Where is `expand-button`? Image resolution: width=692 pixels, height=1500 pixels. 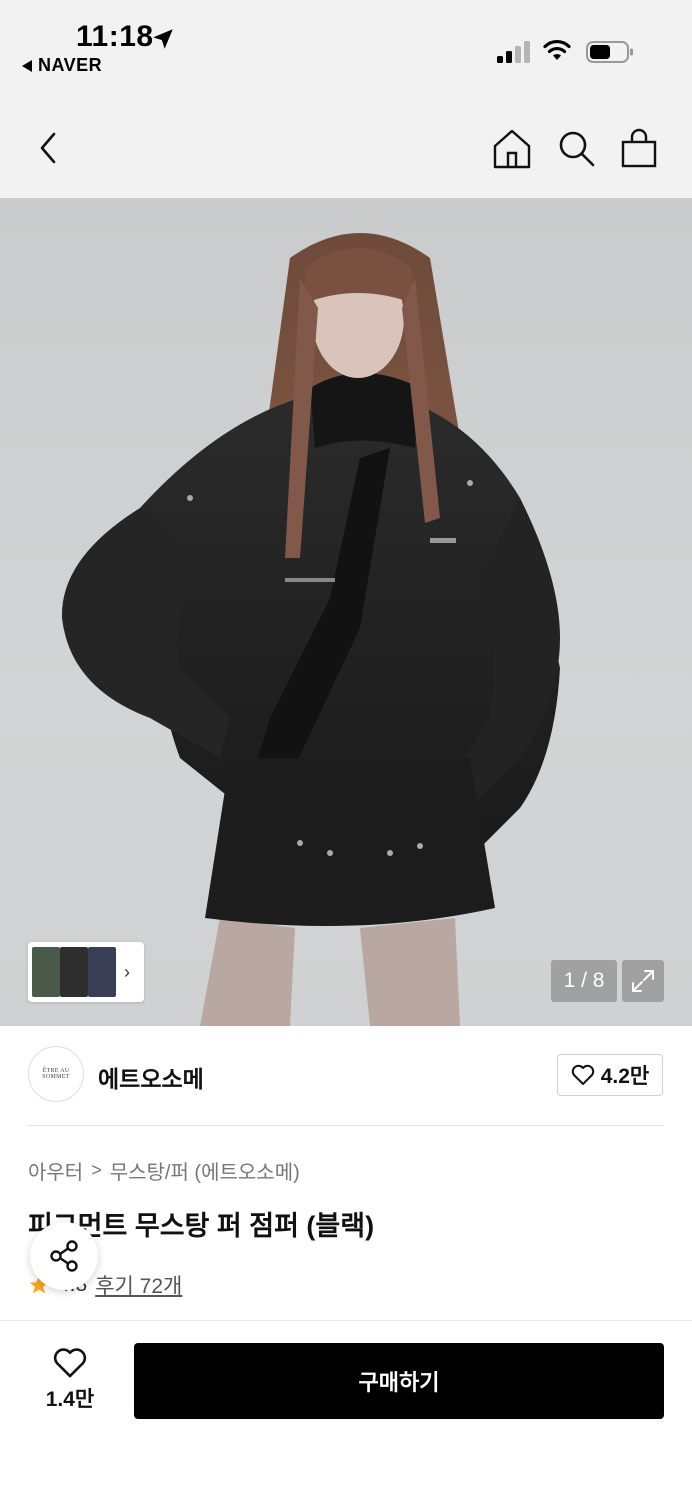
expand-button is located at coordinates (643, 981).